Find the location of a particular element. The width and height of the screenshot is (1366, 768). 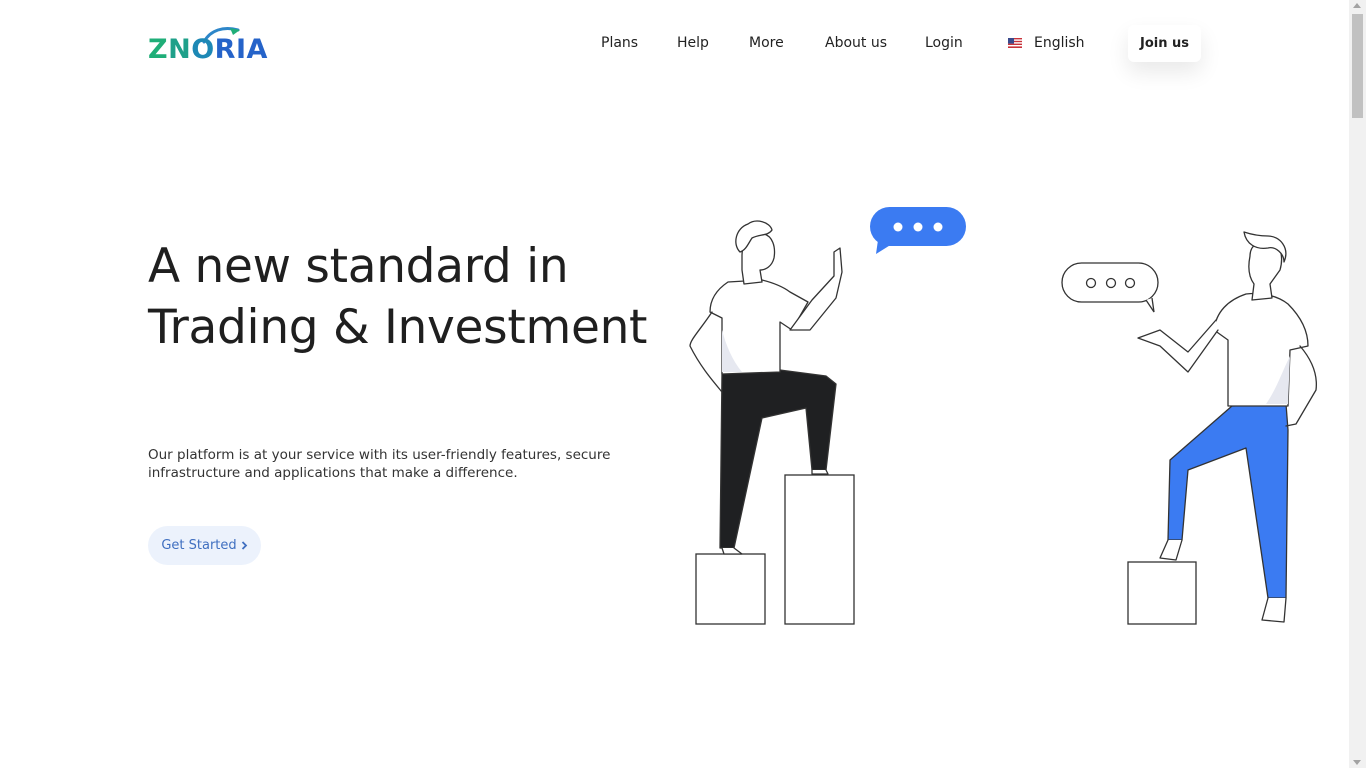

get-started-label: Get Started is located at coordinates (199, 545).